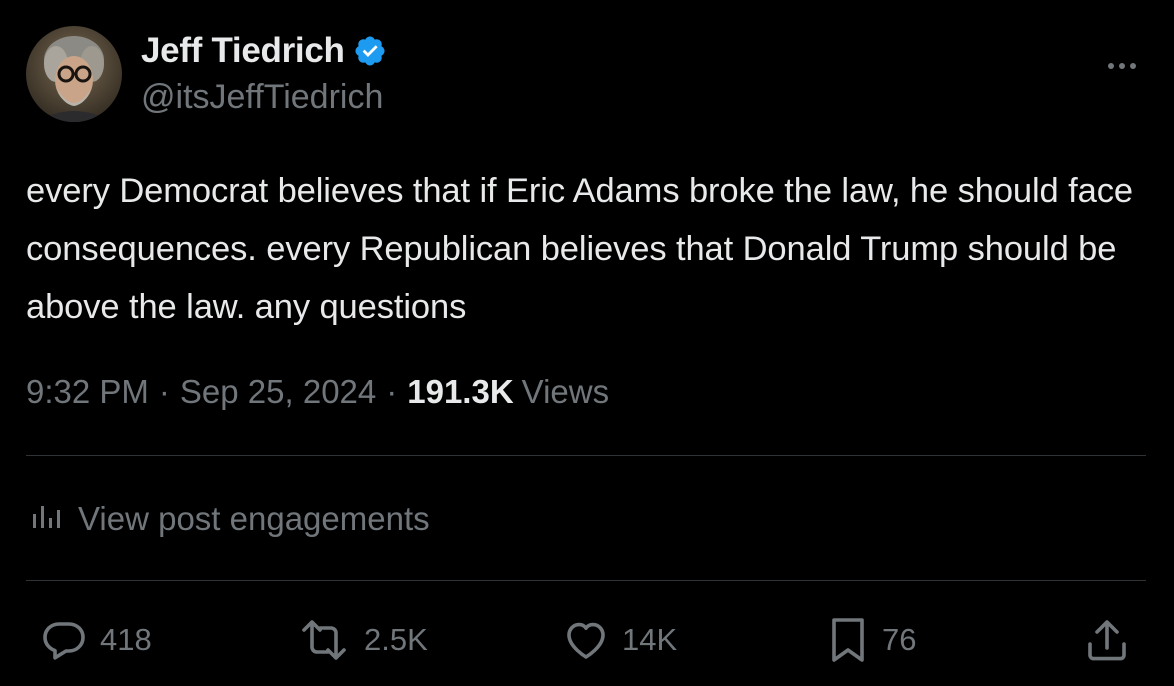 The width and height of the screenshot is (1174, 686). I want to click on share-icon, so click(1107, 640).